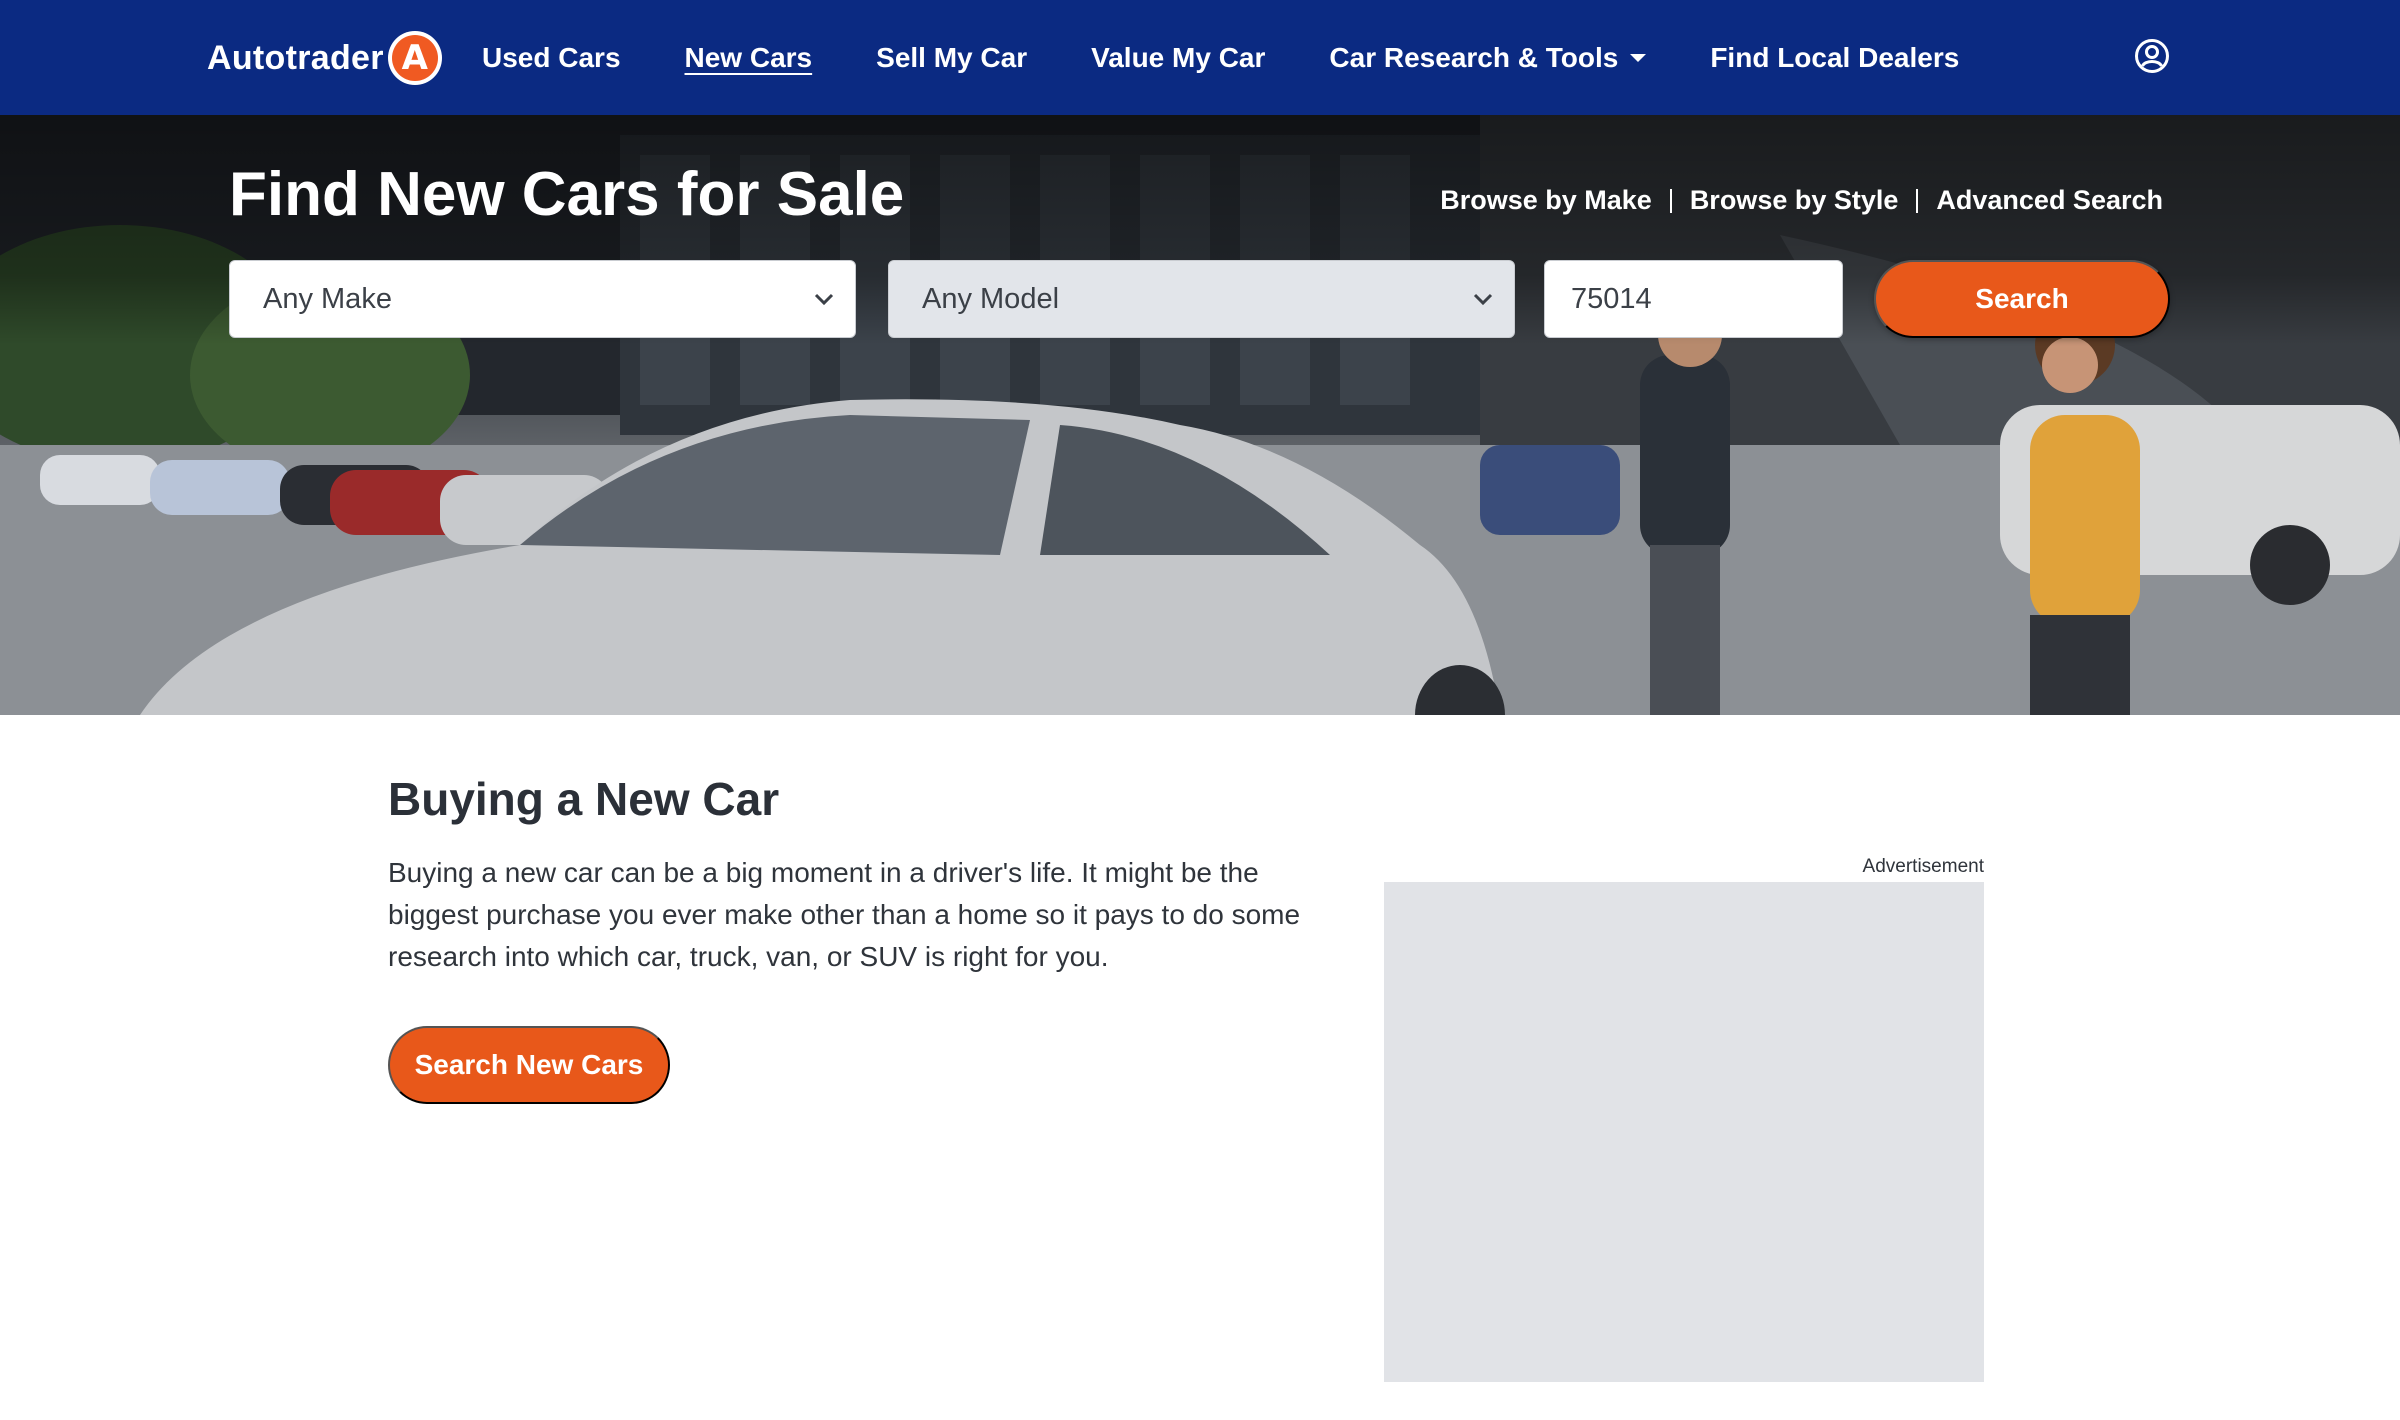 The width and height of the screenshot is (2400, 1420). I want to click on nav-car-research-tools-label: Car Research & Tools, so click(1474, 57).